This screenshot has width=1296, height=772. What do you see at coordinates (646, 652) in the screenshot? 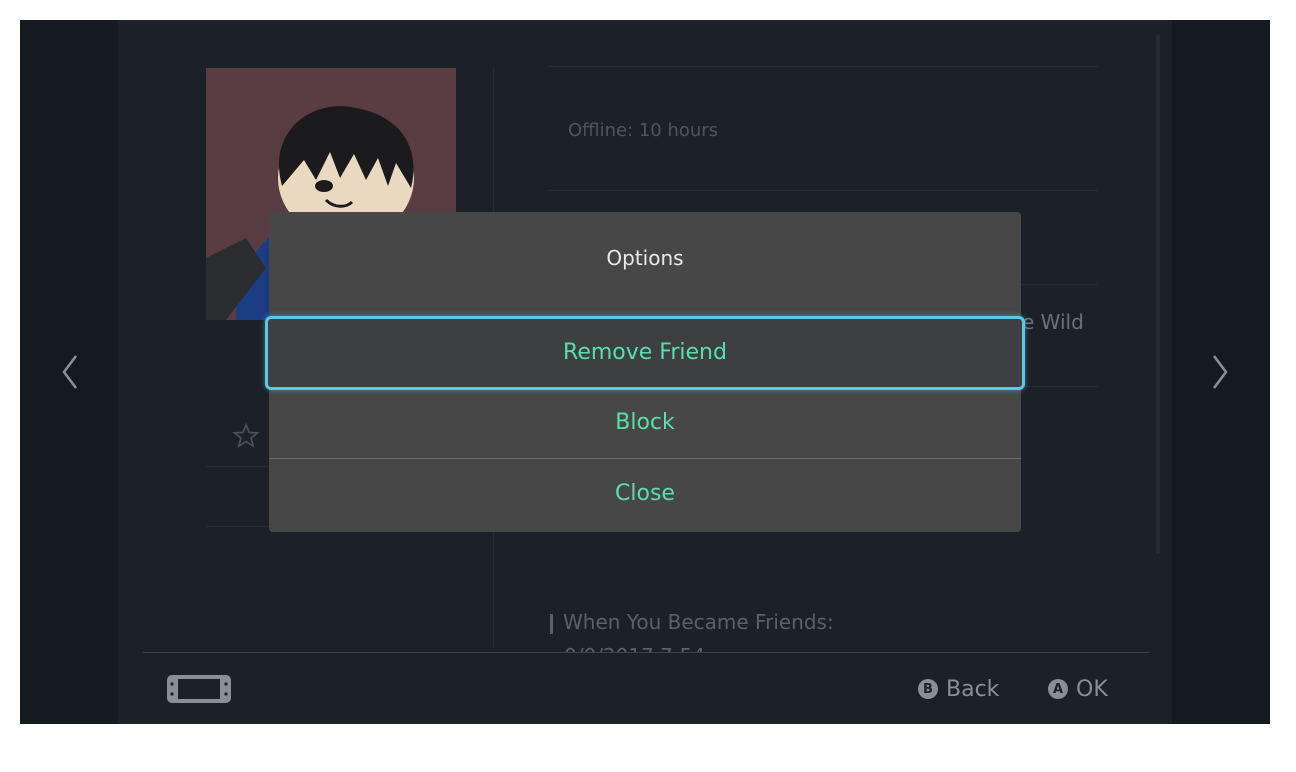
I see `footer-divider` at bounding box center [646, 652].